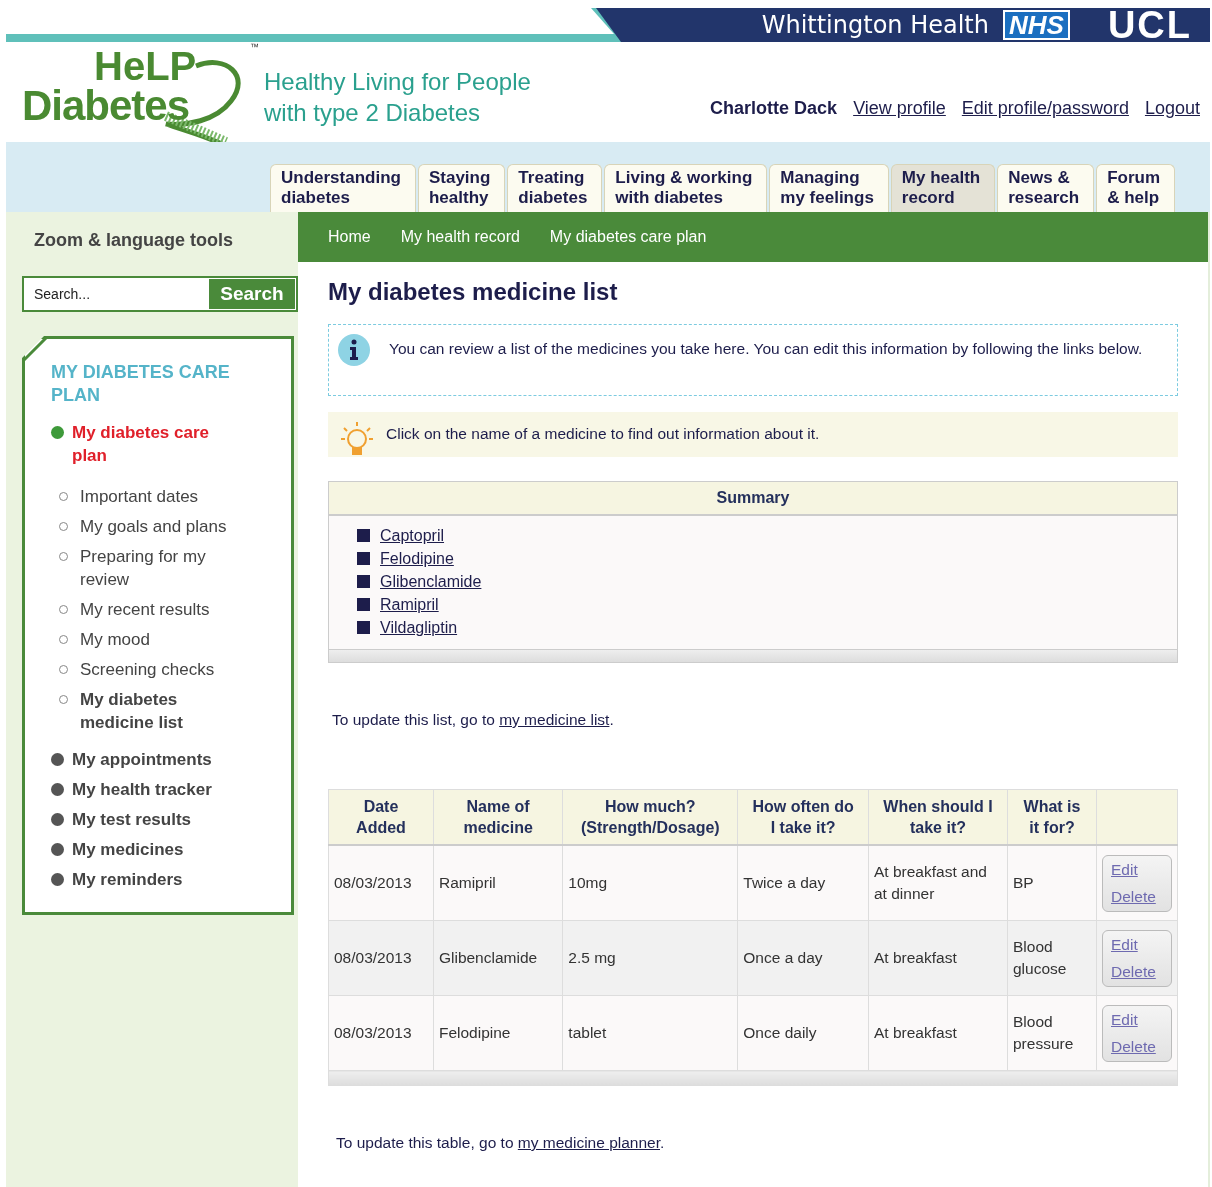 The height and width of the screenshot is (1187, 1212). I want to click on nav-tab: Treating diabetes, so click(555, 188).